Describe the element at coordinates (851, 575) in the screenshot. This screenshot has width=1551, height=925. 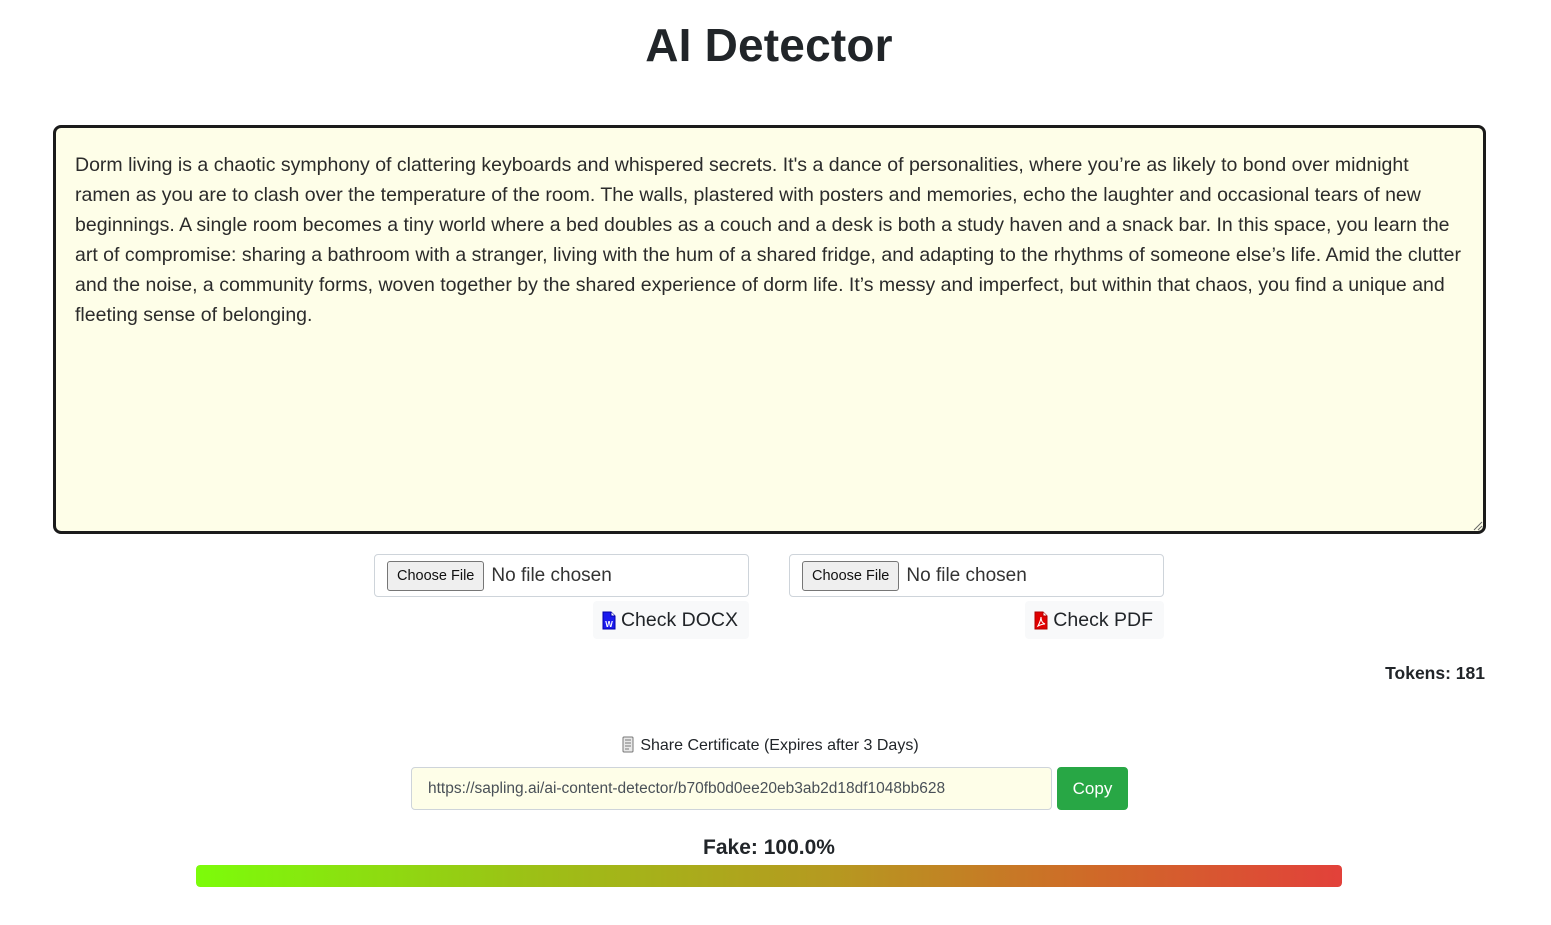
I see `pdf-choose-file-button: Choose File` at that location.